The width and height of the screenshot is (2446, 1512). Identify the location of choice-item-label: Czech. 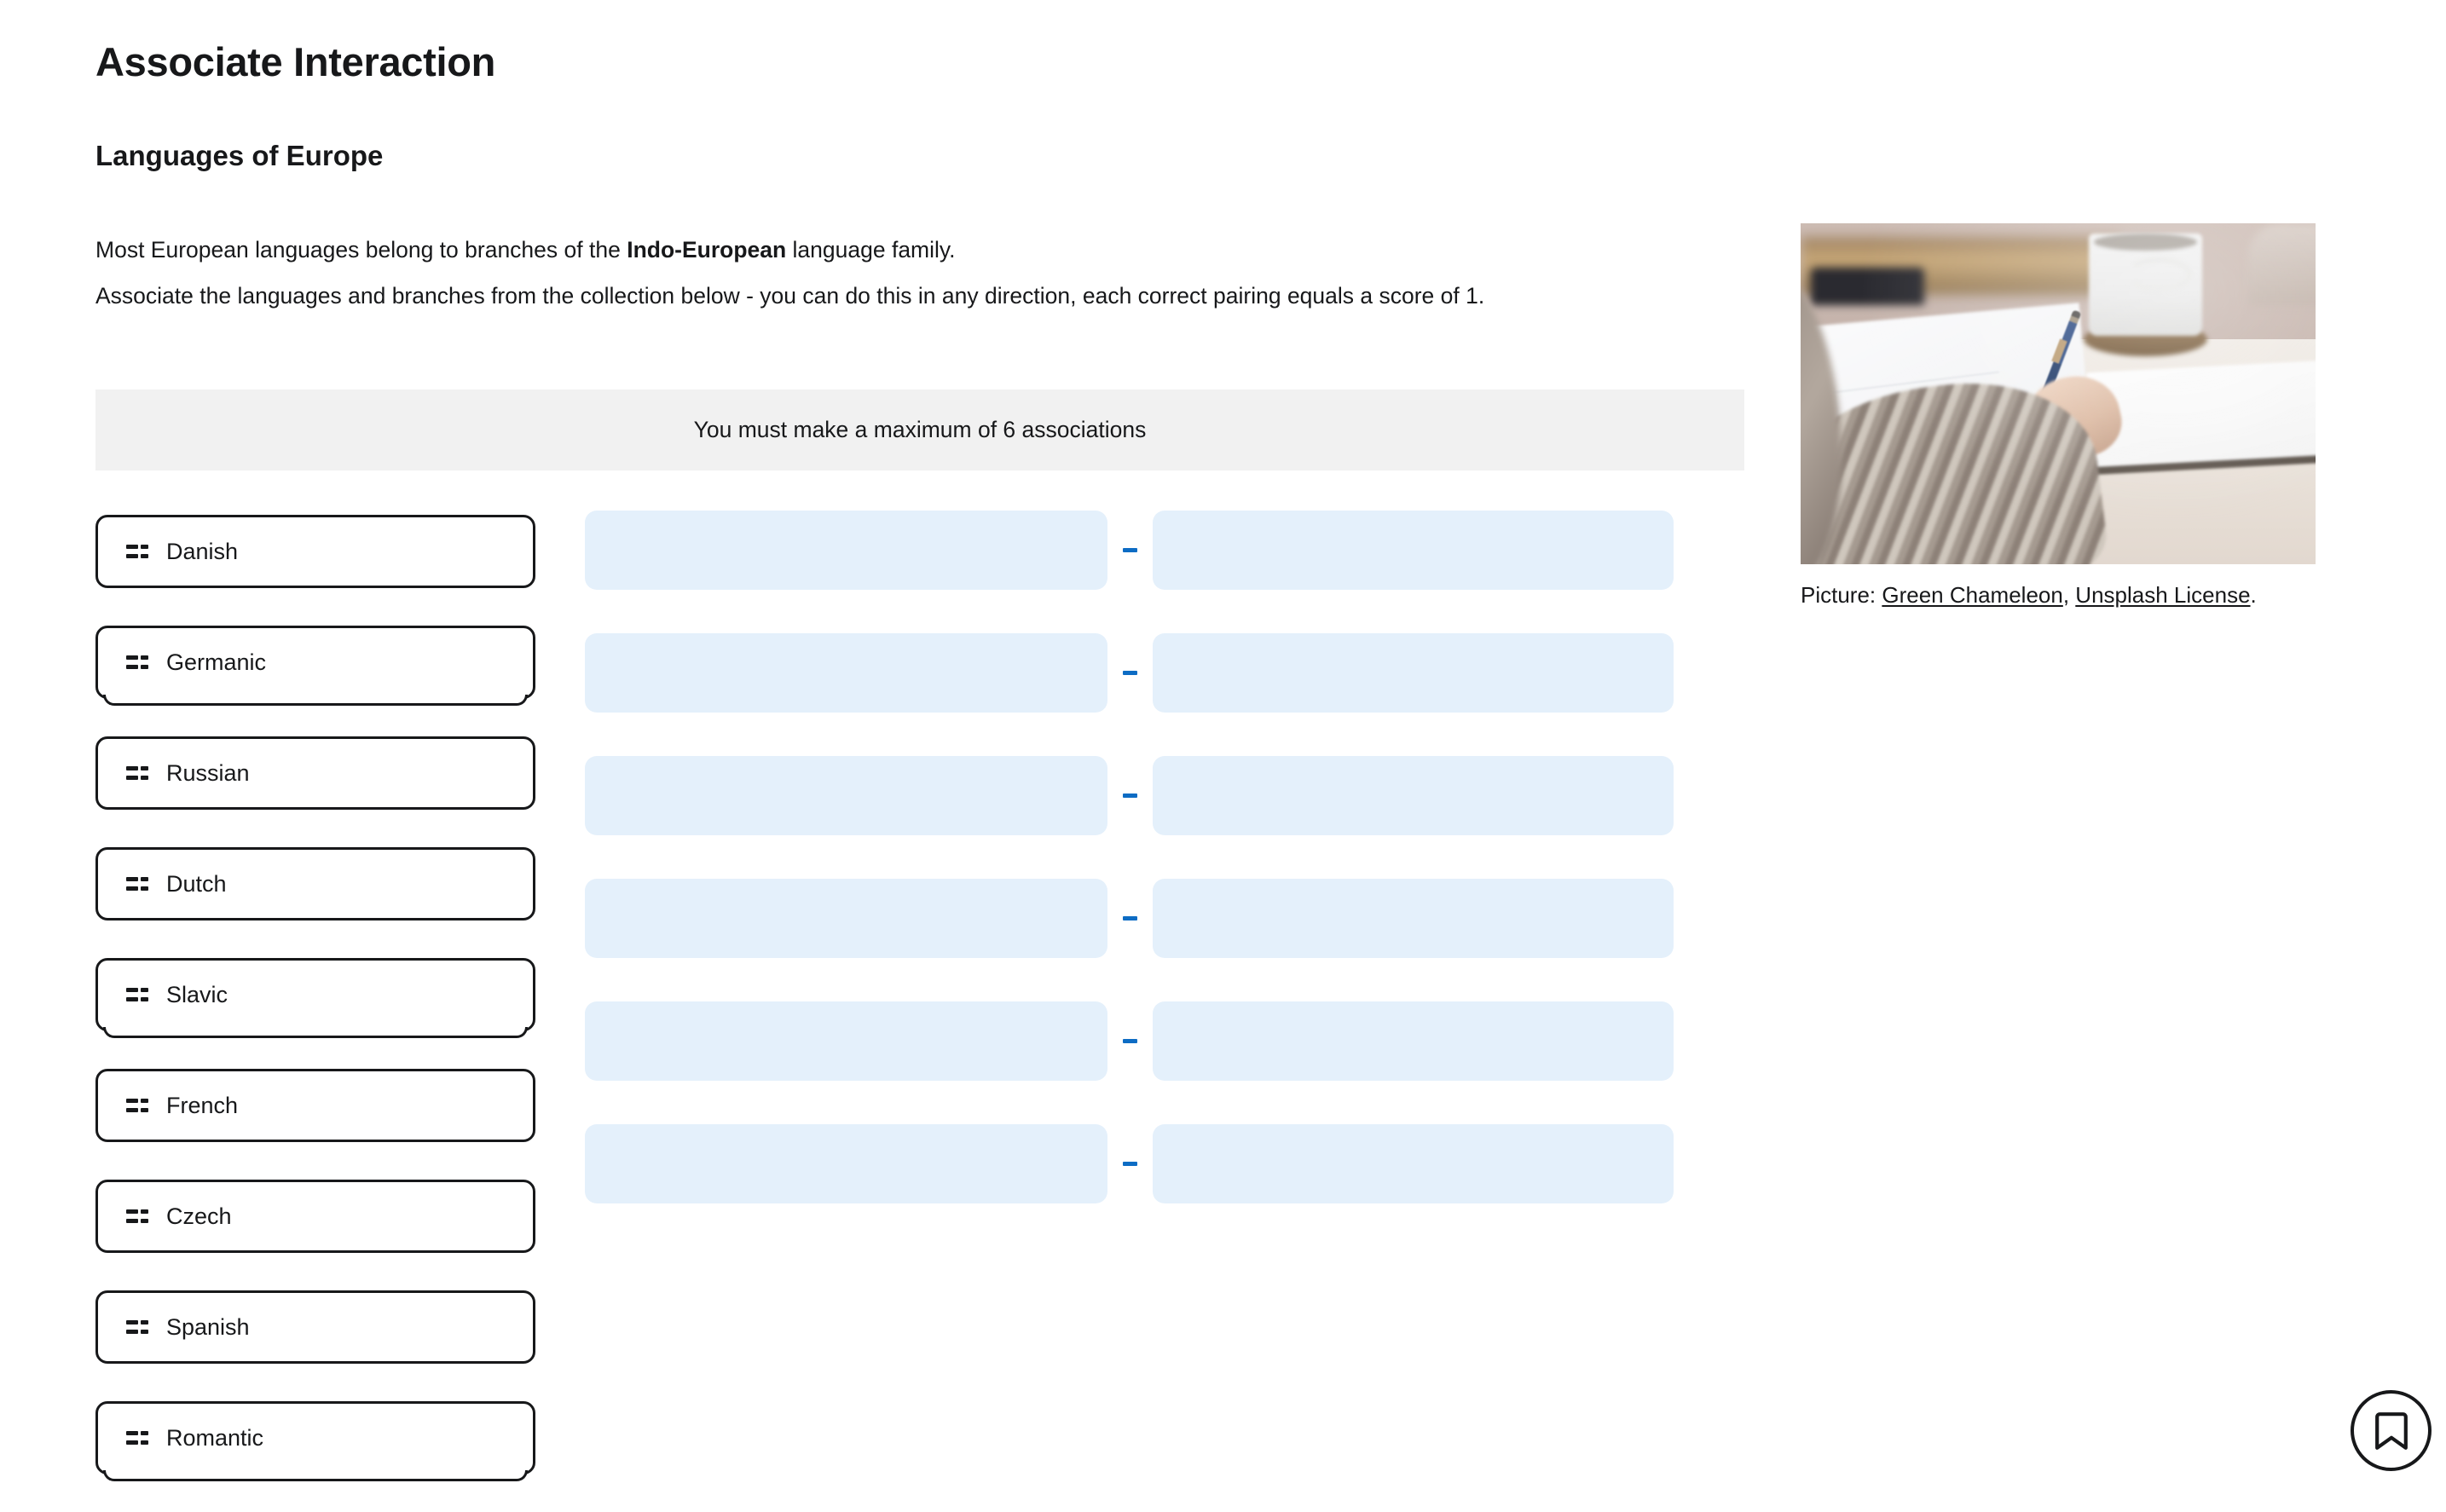
(199, 1216).